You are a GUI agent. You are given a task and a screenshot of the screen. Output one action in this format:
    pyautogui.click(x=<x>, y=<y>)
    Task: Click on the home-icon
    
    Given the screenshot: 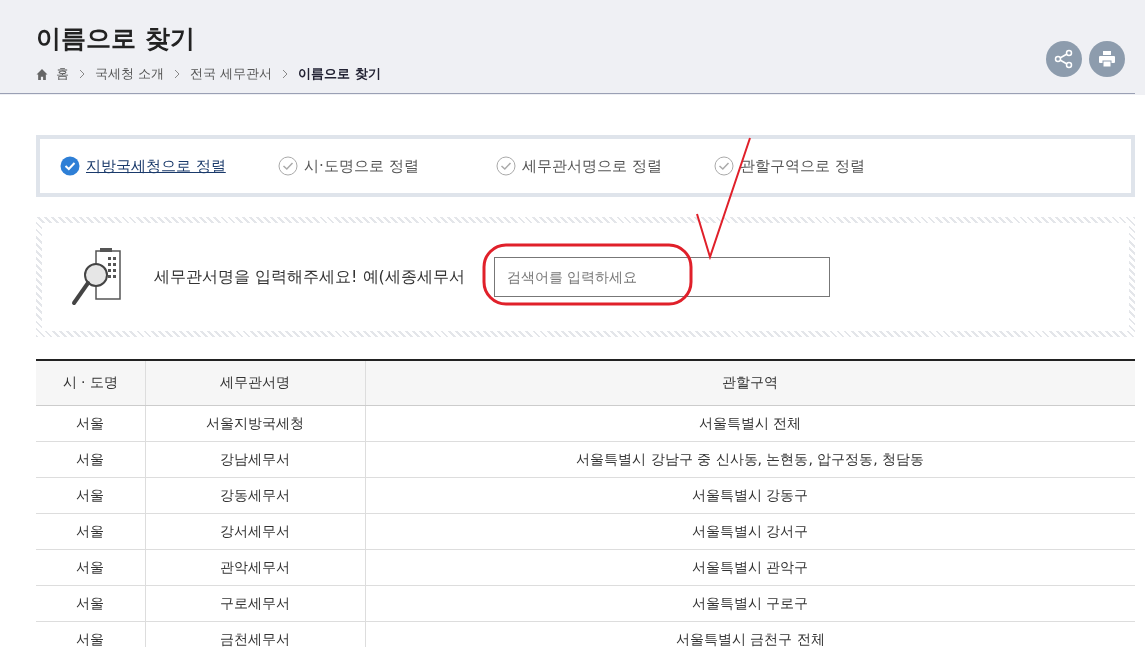 What is the action you would take?
    pyautogui.click(x=42, y=74)
    